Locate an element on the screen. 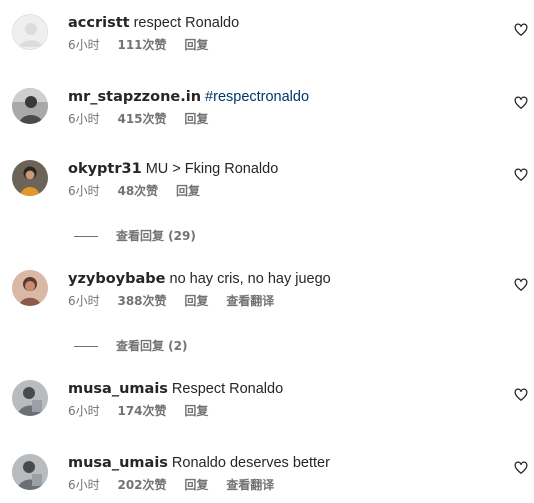 The height and width of the screenshot is (503, 534). comment-text: no hay cris, no hay juego is located at coordinates (250, 279).